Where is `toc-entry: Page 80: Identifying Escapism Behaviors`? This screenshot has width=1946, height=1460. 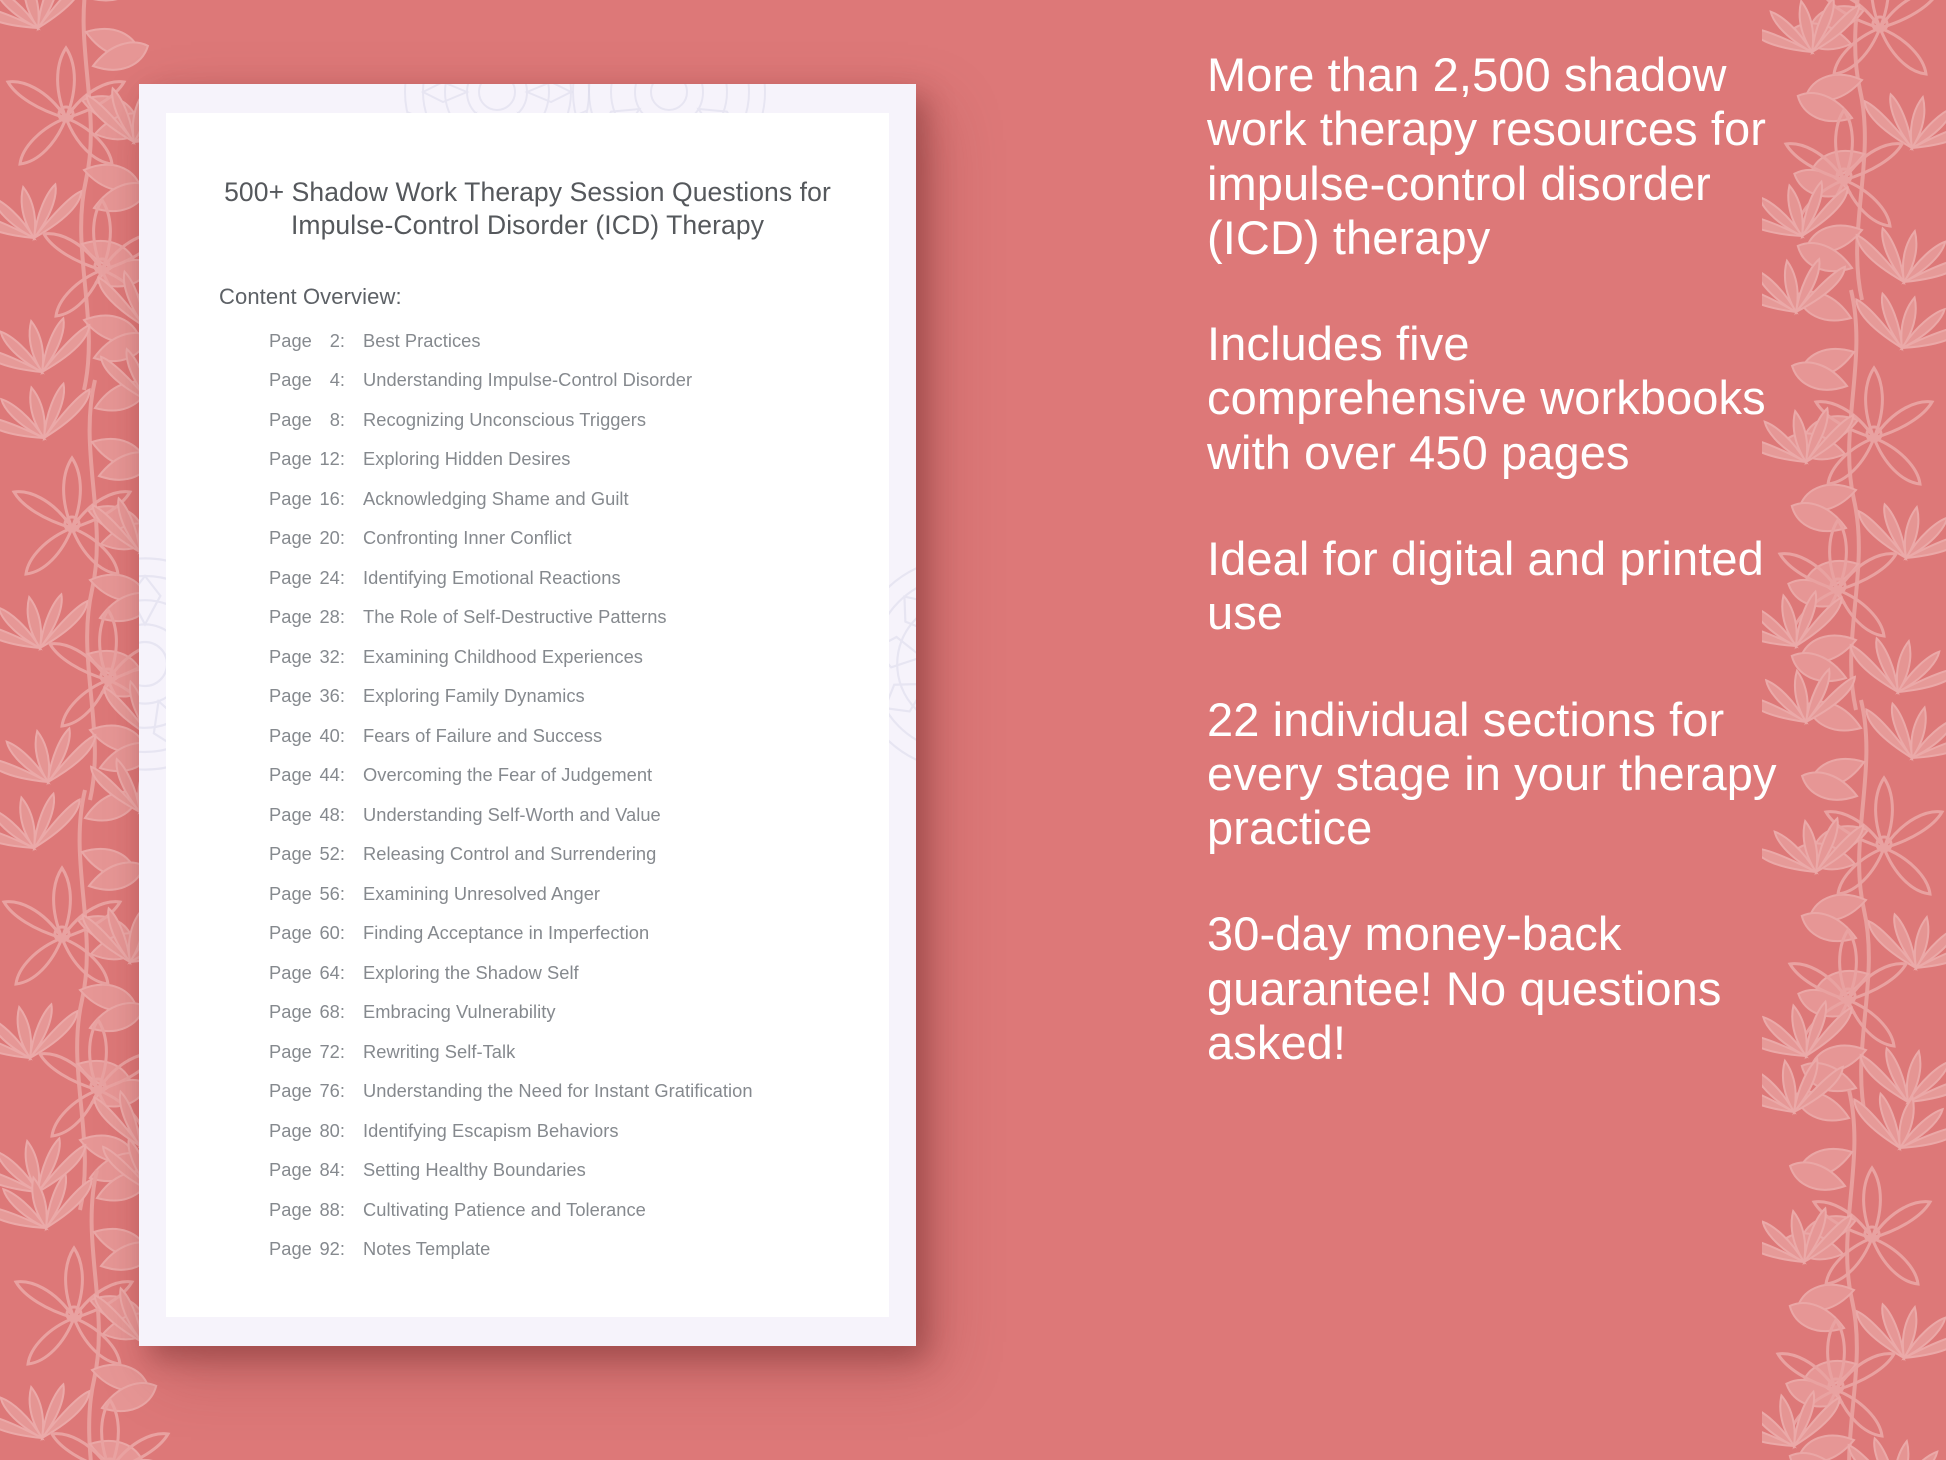 toc-entry: Page 80: Identifying Escapism Behaviors is located at coordinates (527, 1140).